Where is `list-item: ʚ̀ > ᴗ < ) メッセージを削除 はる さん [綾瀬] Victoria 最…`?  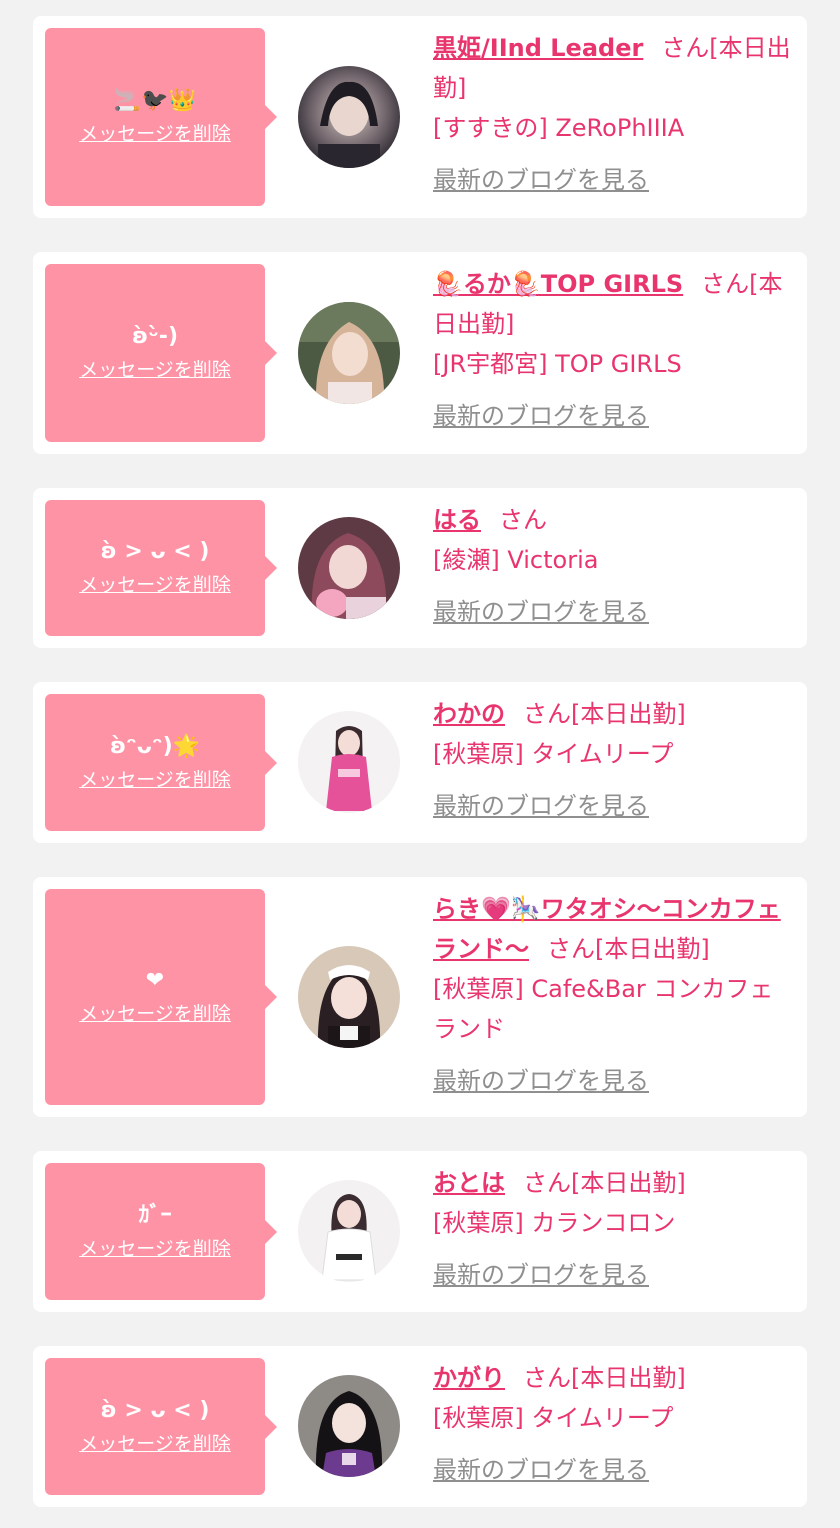 list-item: ʚ̀ > ᴗ < ) メッセージを削除 はる さん [綾瀬] Victoria 最… is located at coordinates (420, 568).